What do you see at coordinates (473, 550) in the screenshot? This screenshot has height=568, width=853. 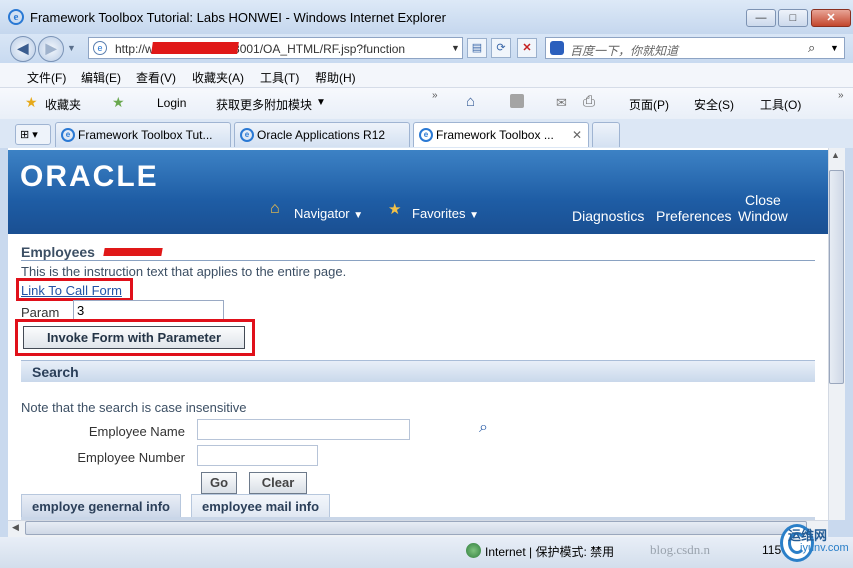 I see `internet-zone-icon` at bounding box center [473, 550].